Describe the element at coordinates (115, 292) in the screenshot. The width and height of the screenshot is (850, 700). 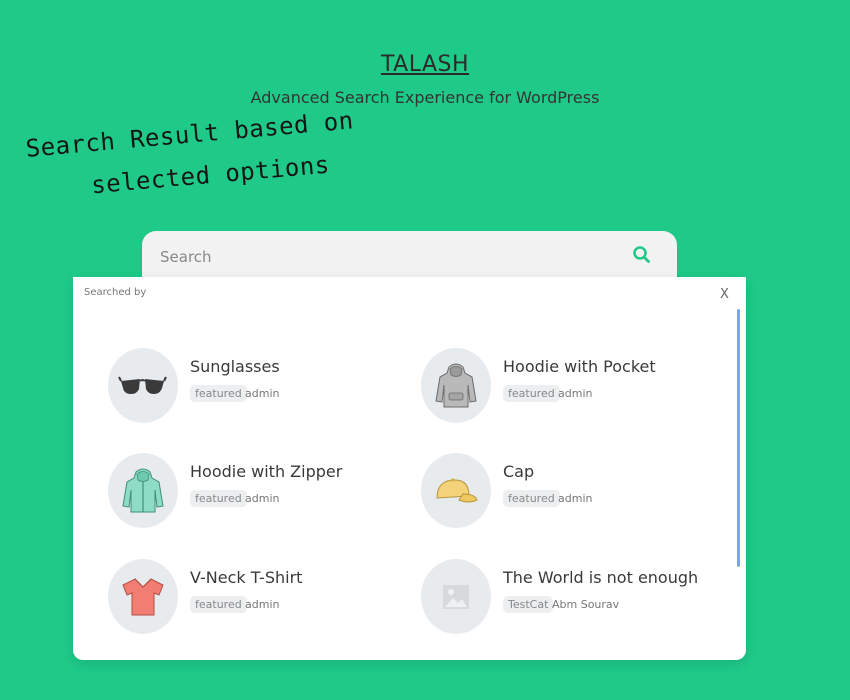
I see `searched-by-label: Searched by` at that location.